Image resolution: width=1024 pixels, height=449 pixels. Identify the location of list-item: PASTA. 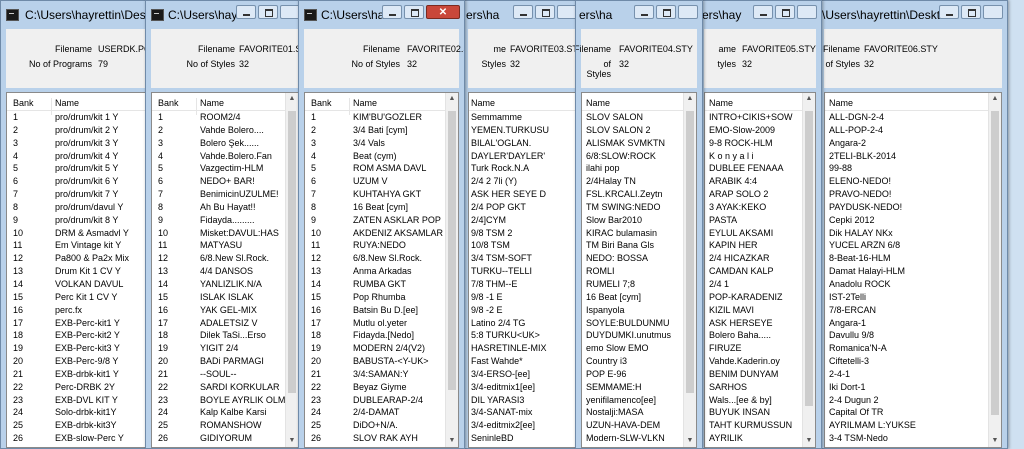
(760, 221).